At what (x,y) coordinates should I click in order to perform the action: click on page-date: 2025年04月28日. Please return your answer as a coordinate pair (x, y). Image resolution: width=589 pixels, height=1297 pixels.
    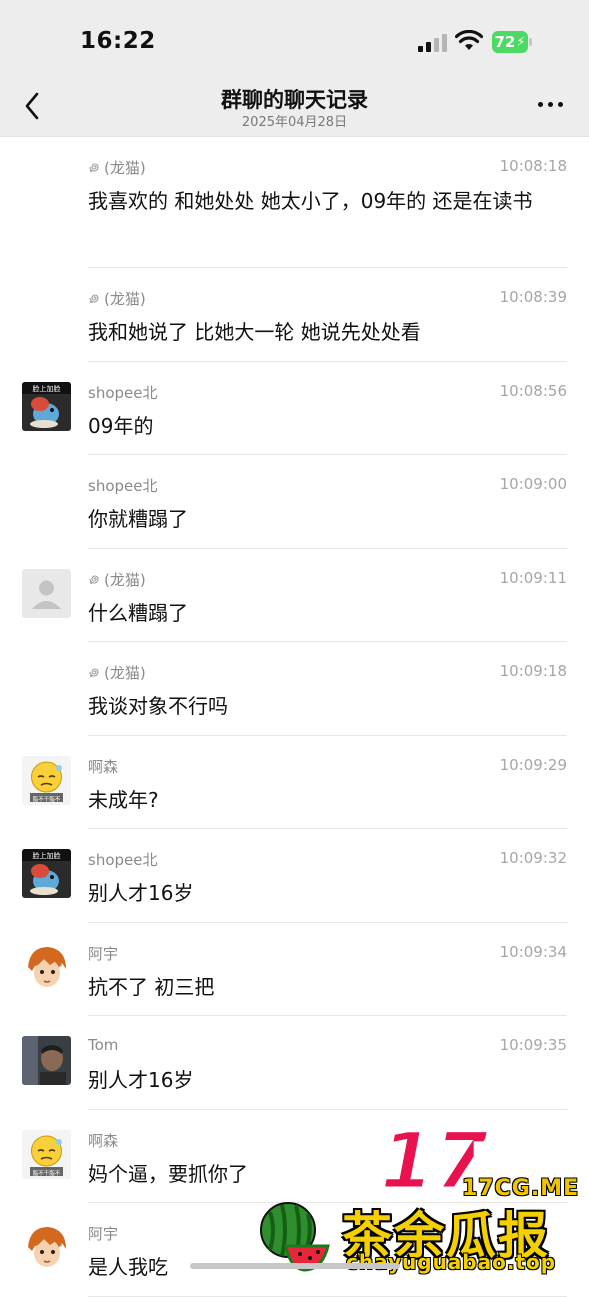
    Looking at the image, I should click on (294, 122).